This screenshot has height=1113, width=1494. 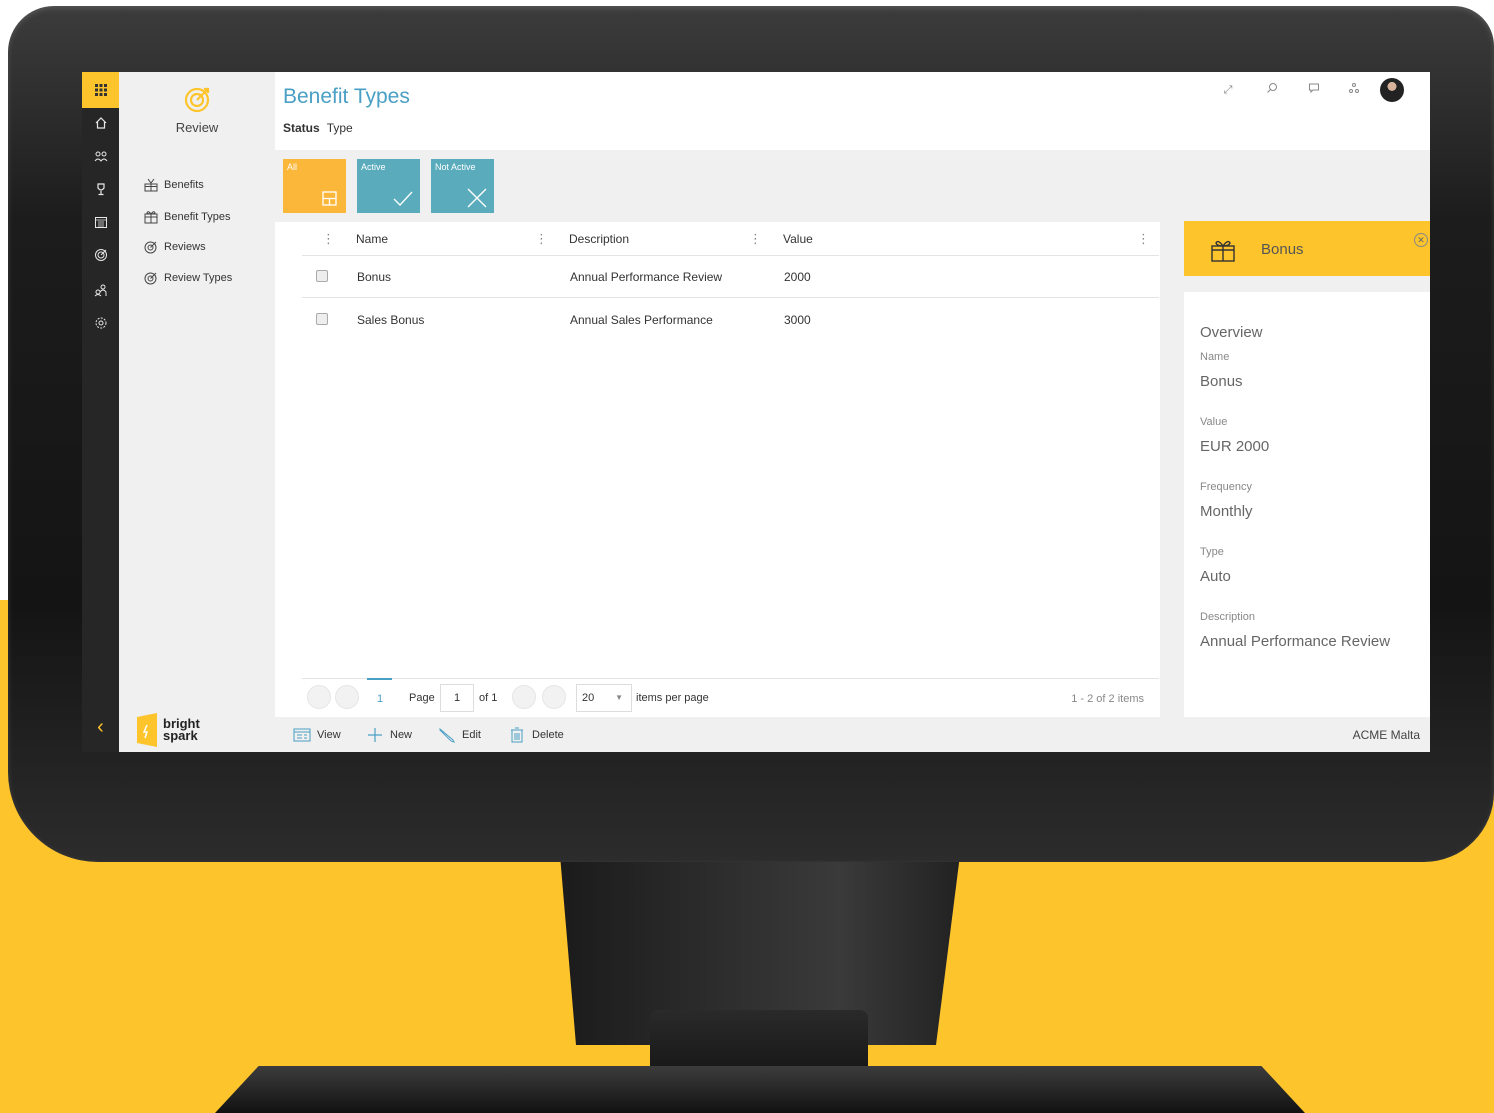 What do you see at coordinates (477, 198) in the screenshot?
I see `cross-icon` at bounding box center [477, 198].